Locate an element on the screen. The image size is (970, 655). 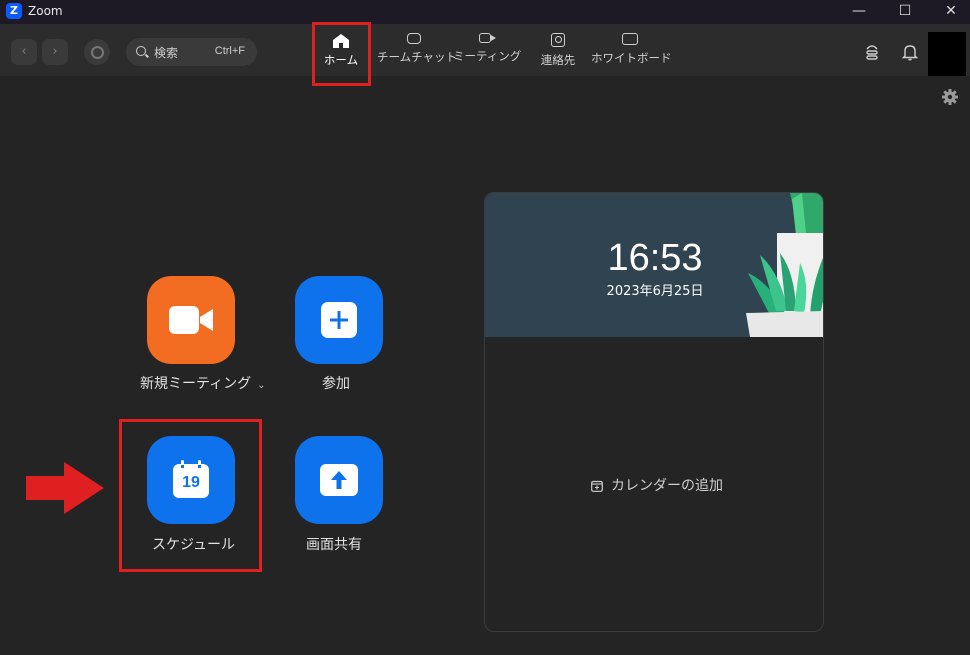
whiteboard-icon is located at coordinates (630, 39).